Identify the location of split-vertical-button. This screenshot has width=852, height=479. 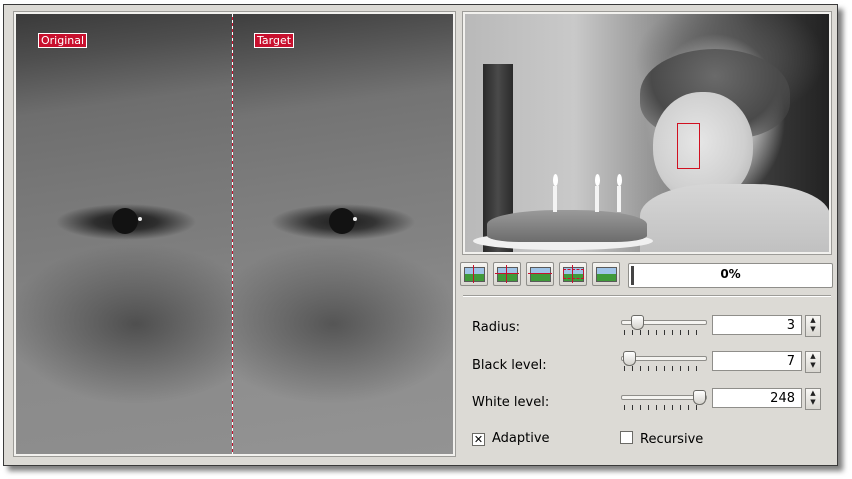
(507, 274).